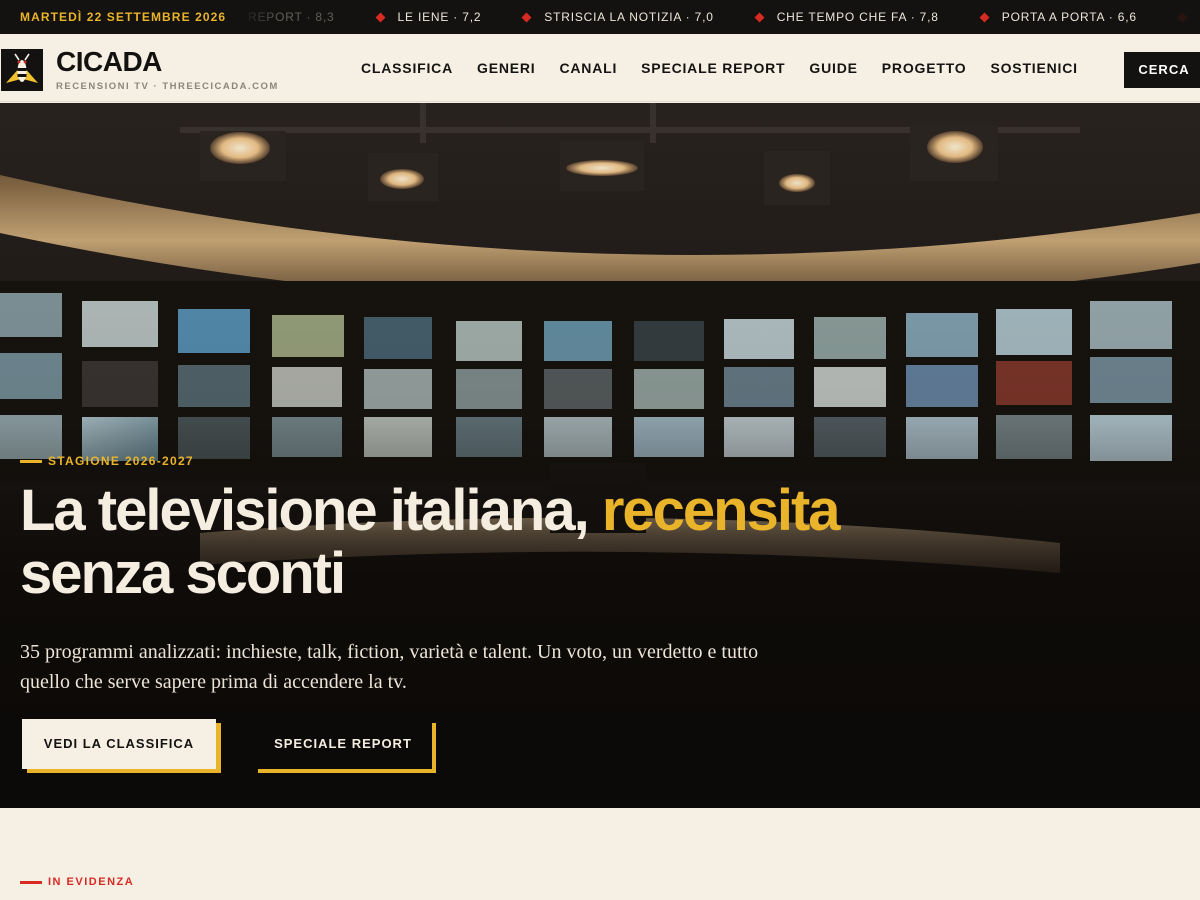  What do you see at coordinates (119, 744) in the screenshot?
I see `view-ranking-button: VEDI LA CLASSIFICA` at bounding box center [119, 744].